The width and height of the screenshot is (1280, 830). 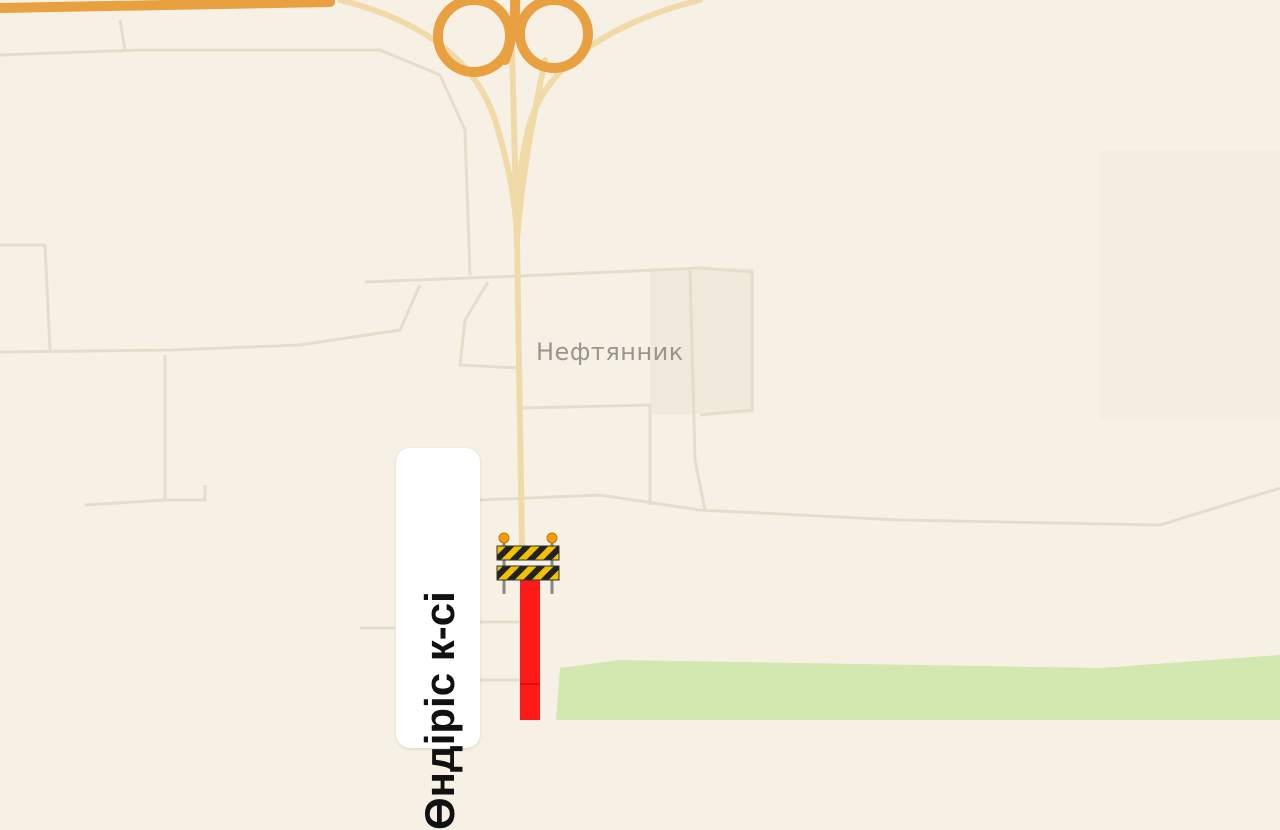 What do you see at coordinates (918, 687) in the screenshot?
I see `park-area` at bounding box center [918, 687].